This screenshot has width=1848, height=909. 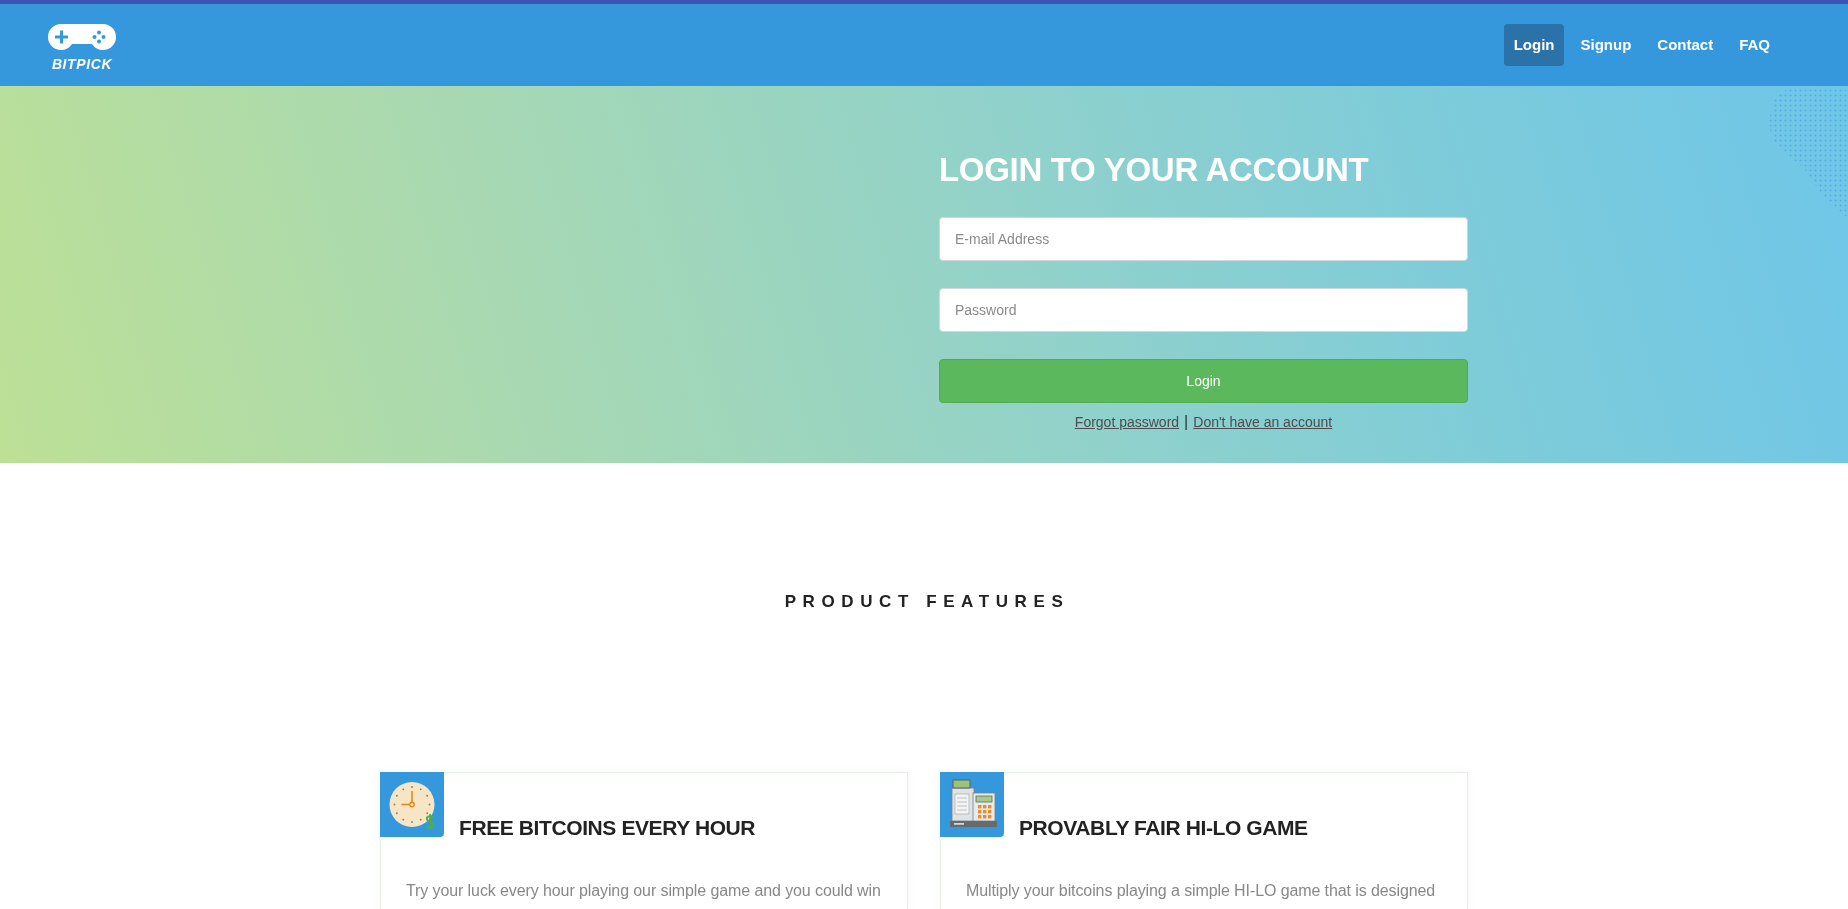 I want to click on nav-link: Login, so click(x=1534, y=45).